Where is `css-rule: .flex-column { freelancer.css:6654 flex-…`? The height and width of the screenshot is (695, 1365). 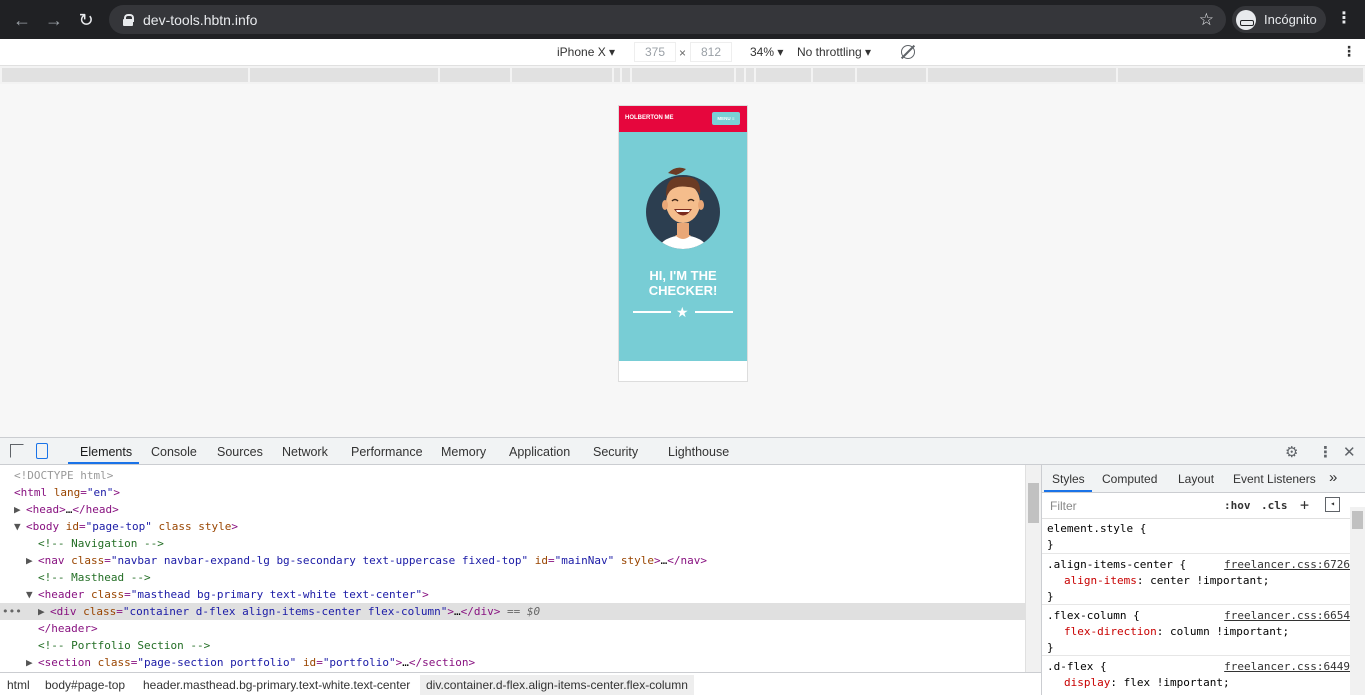
css-rule: .flex-column { freelancer.css:6654 flex-… is located at coordinates (1197, 631).